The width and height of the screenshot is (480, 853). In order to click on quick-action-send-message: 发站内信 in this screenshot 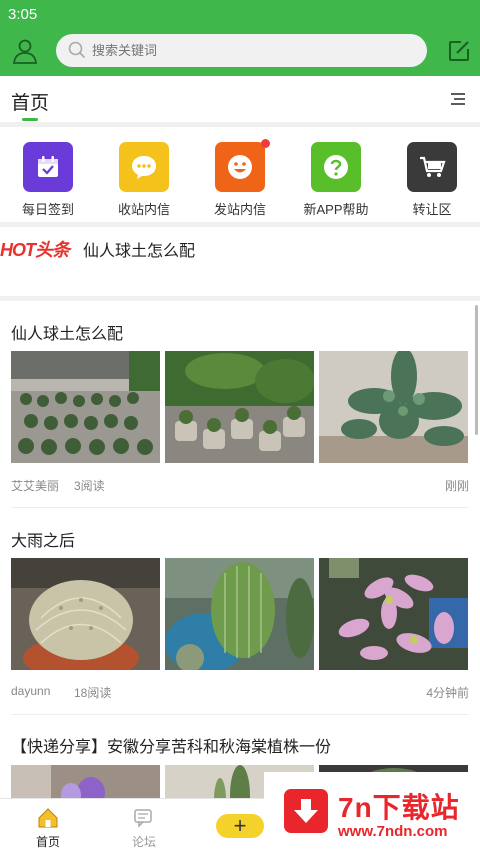, I will do `click(240, 178)`.